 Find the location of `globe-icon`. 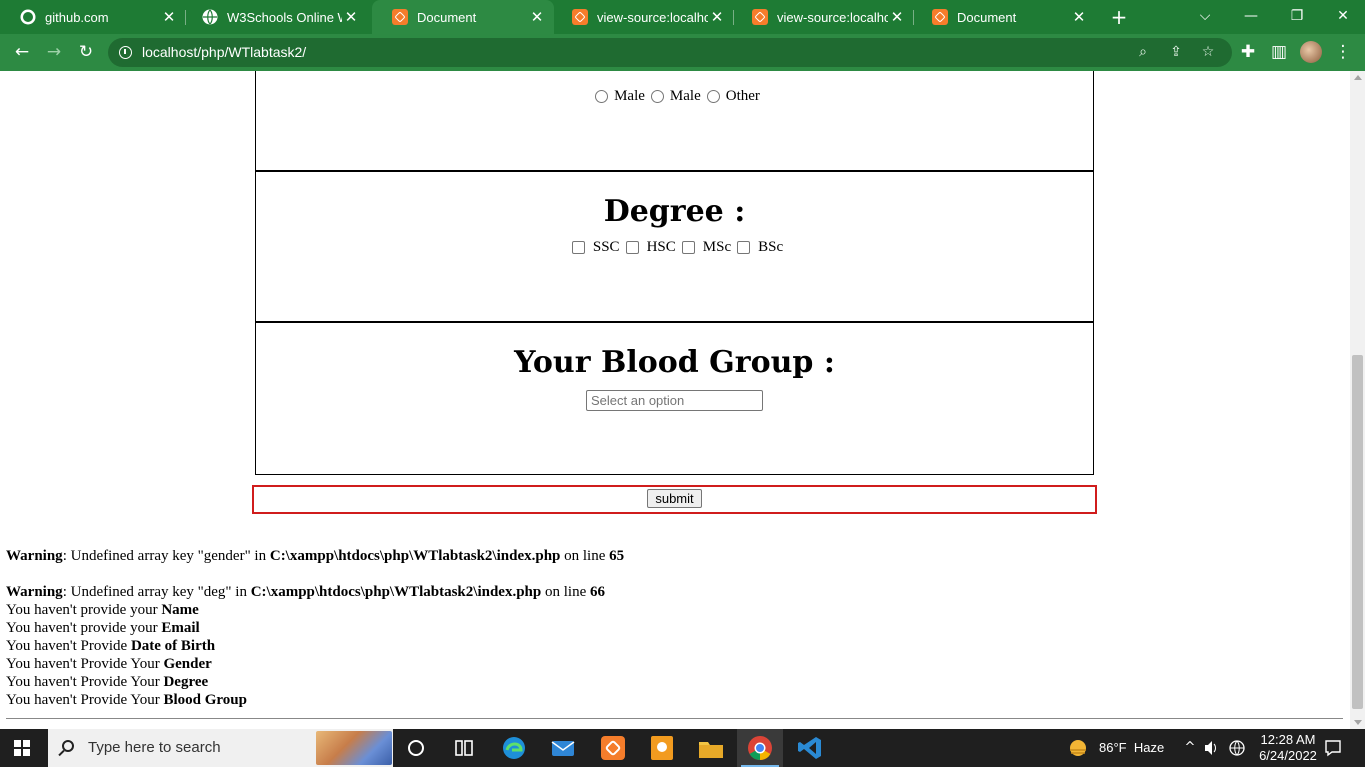

globe-icon is located at coordinates (210, 17).